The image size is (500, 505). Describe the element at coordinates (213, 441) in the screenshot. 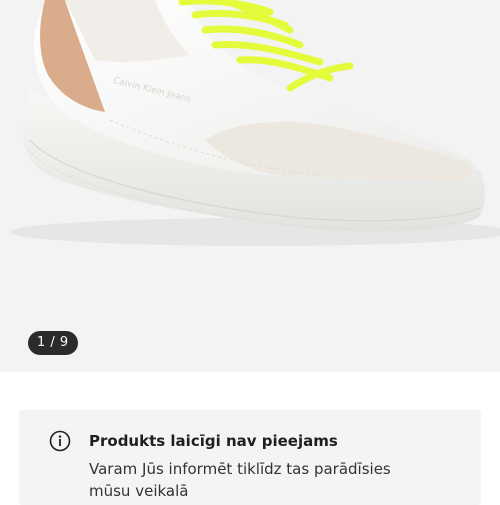

I see `notice-title: Produkts laicīgi nav pieejams` at that location.